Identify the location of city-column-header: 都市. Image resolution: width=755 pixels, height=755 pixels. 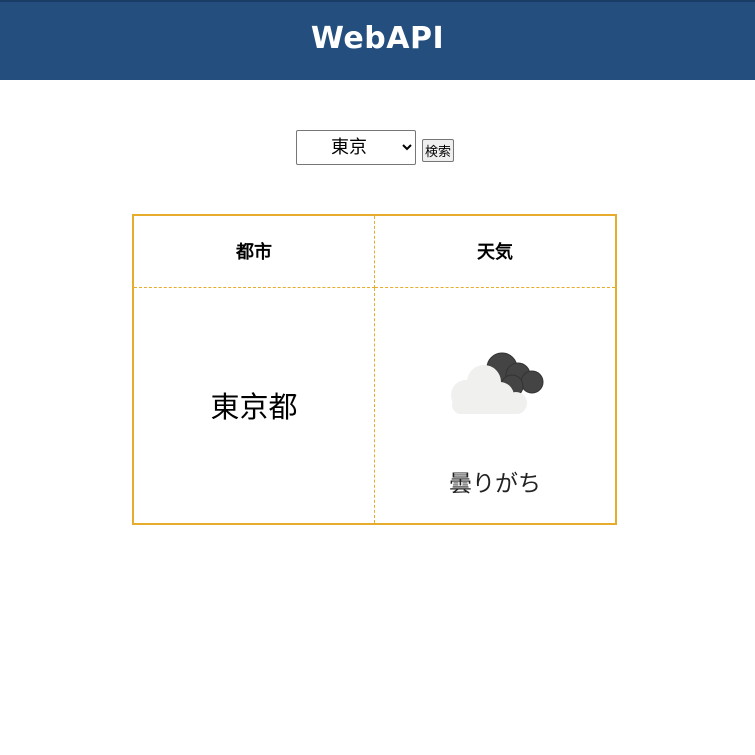
(253, 251).